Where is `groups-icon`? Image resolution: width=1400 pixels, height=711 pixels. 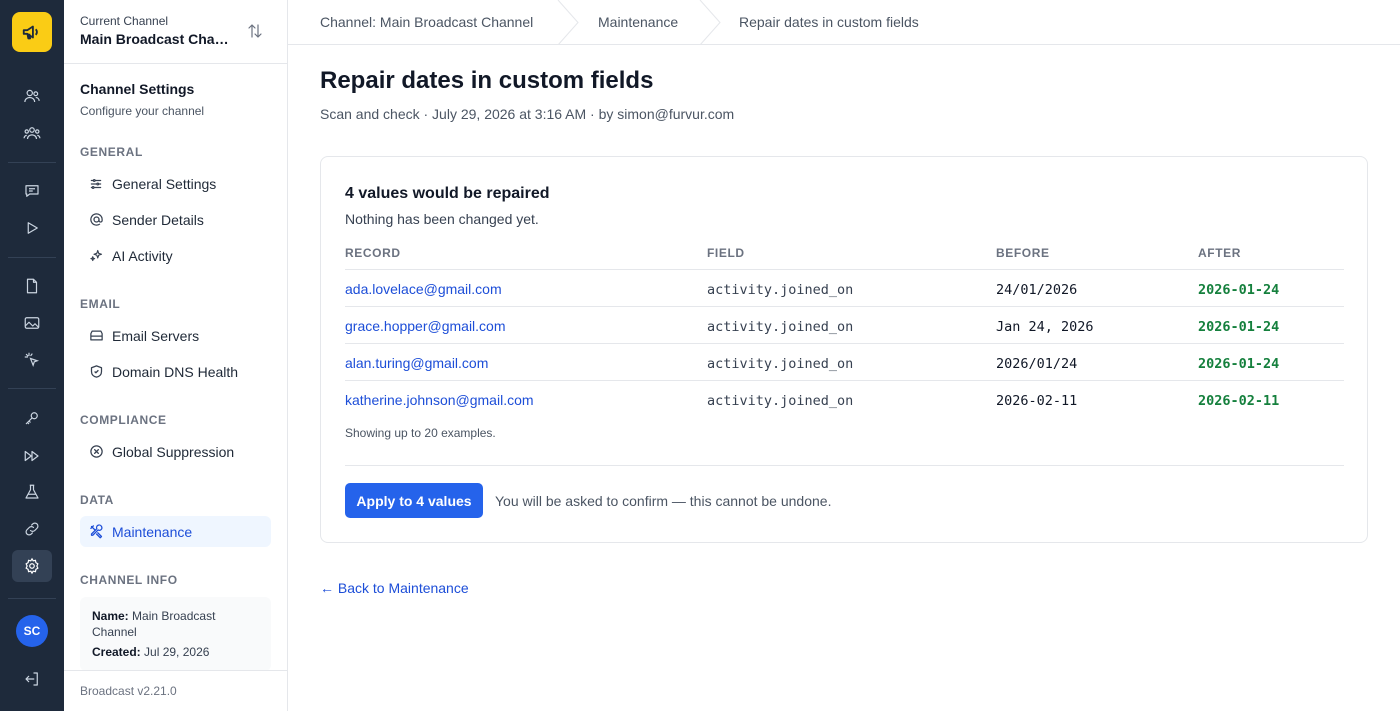
groups-icon is located at coordinates (32, 133).